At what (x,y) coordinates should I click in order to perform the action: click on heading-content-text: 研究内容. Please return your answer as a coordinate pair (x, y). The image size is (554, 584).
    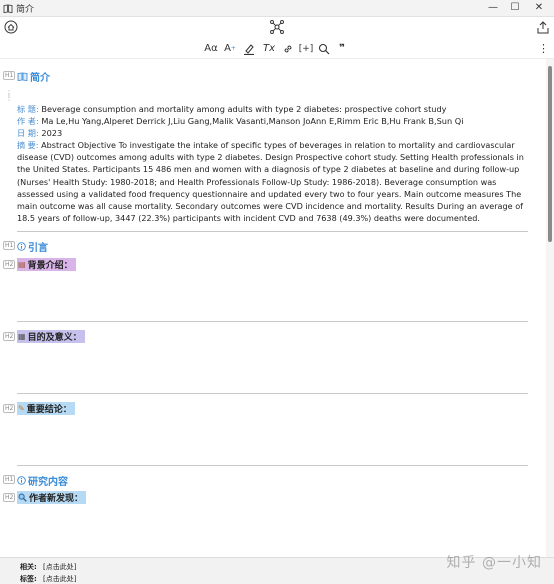
    Looking at the image, I should click on (48, 482).